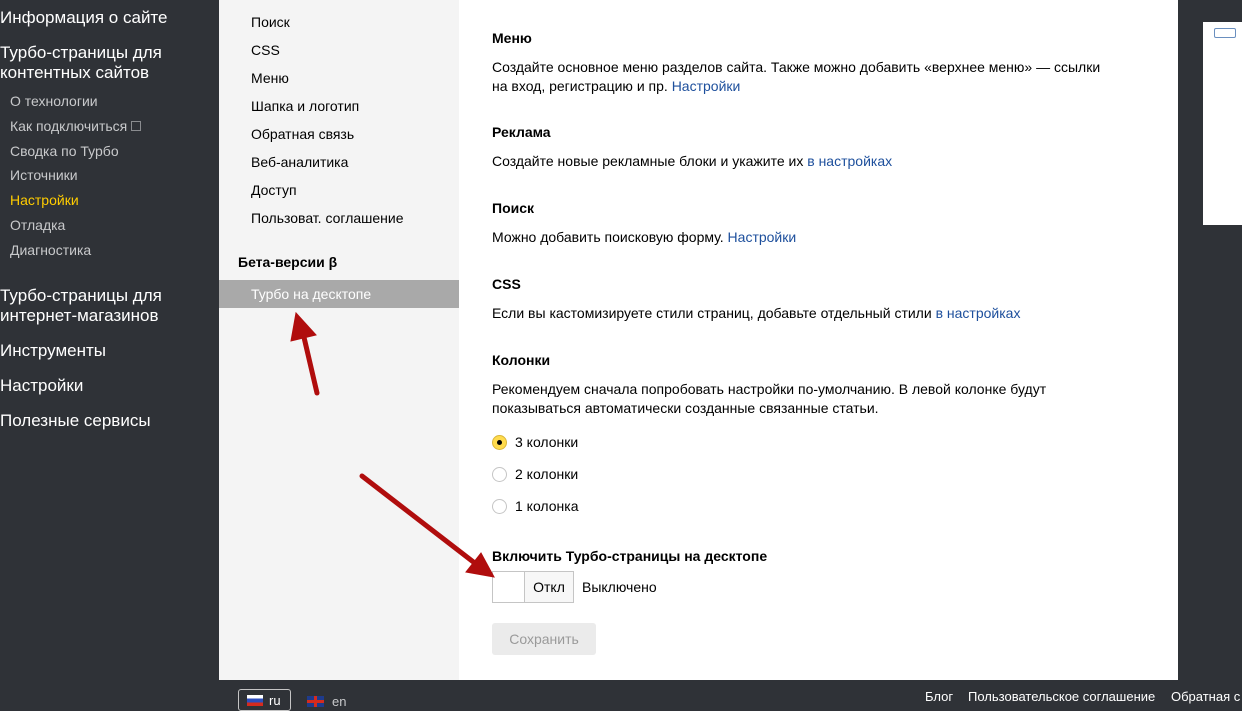 This screenshot has width=1242, height=711. Describe the element at coordinates (54, 101) in the screenshot. I see `sidebar-item-about: О технологии` at that location.